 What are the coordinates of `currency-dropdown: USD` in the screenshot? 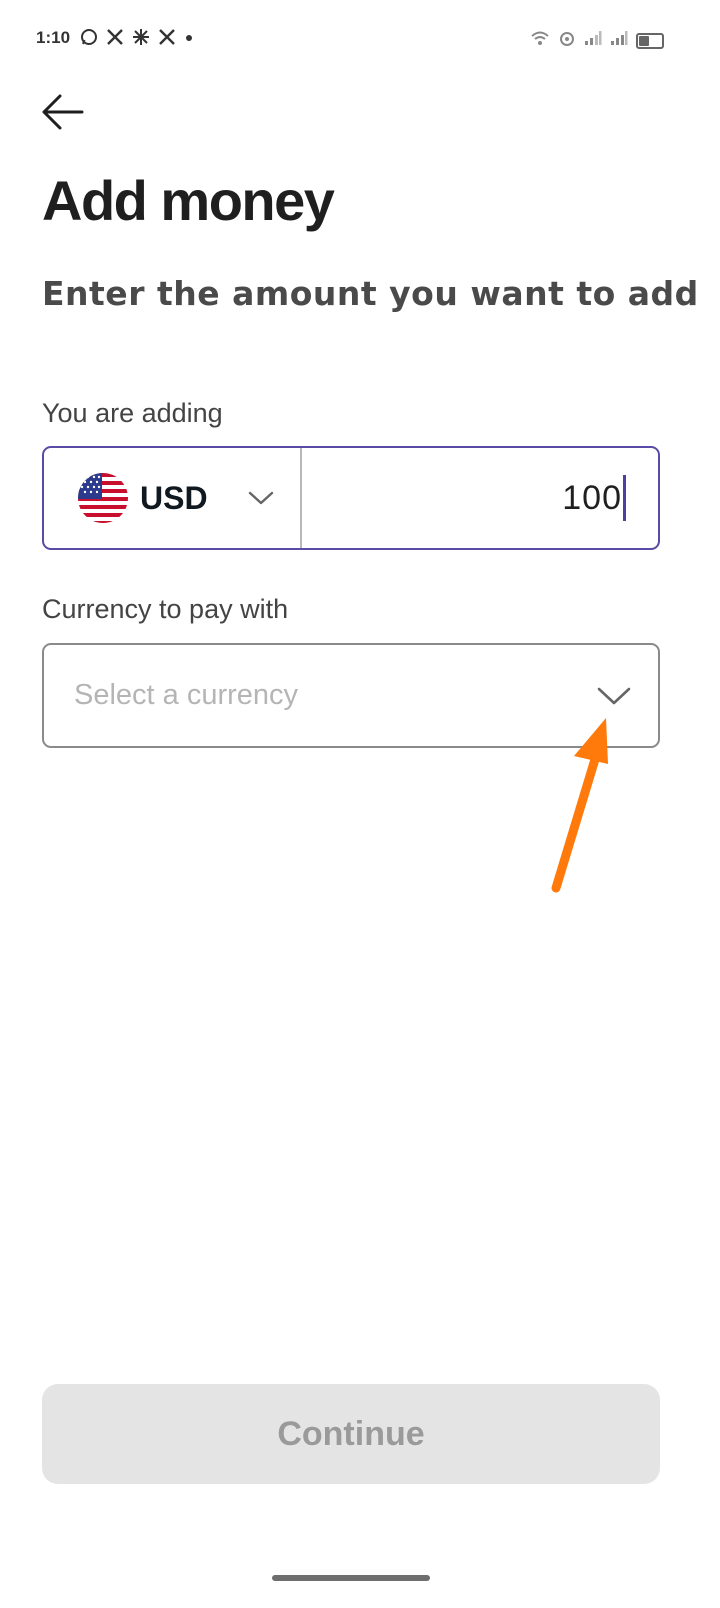 It's located at (173, 498).